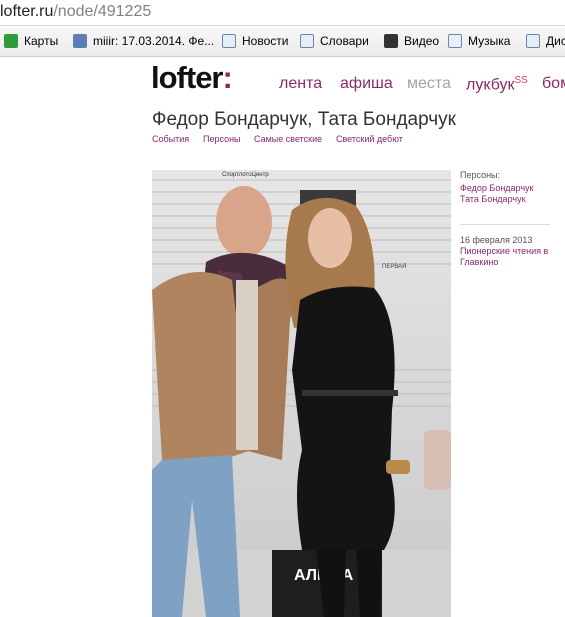  I want to click on bookmark-dictionaries: Словари, so click(334, 41).